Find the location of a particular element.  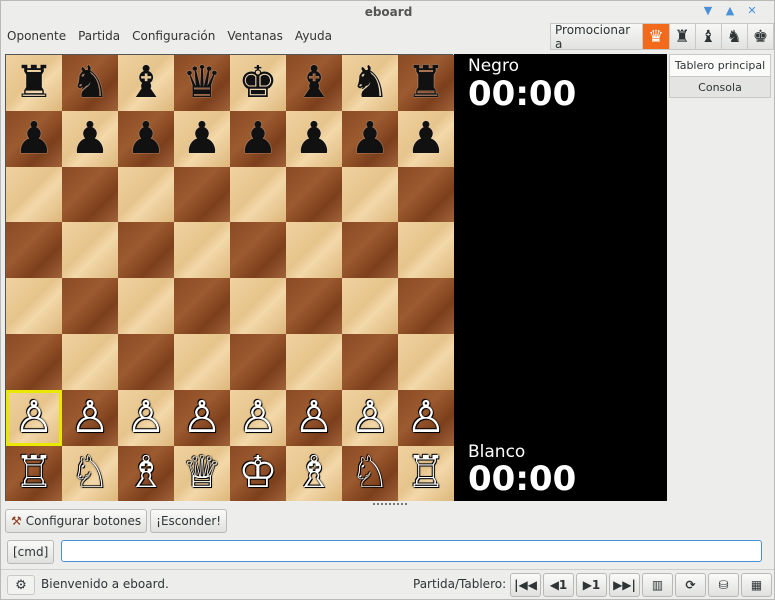

square-d8: ♛ is located at coordinates (202, 83).